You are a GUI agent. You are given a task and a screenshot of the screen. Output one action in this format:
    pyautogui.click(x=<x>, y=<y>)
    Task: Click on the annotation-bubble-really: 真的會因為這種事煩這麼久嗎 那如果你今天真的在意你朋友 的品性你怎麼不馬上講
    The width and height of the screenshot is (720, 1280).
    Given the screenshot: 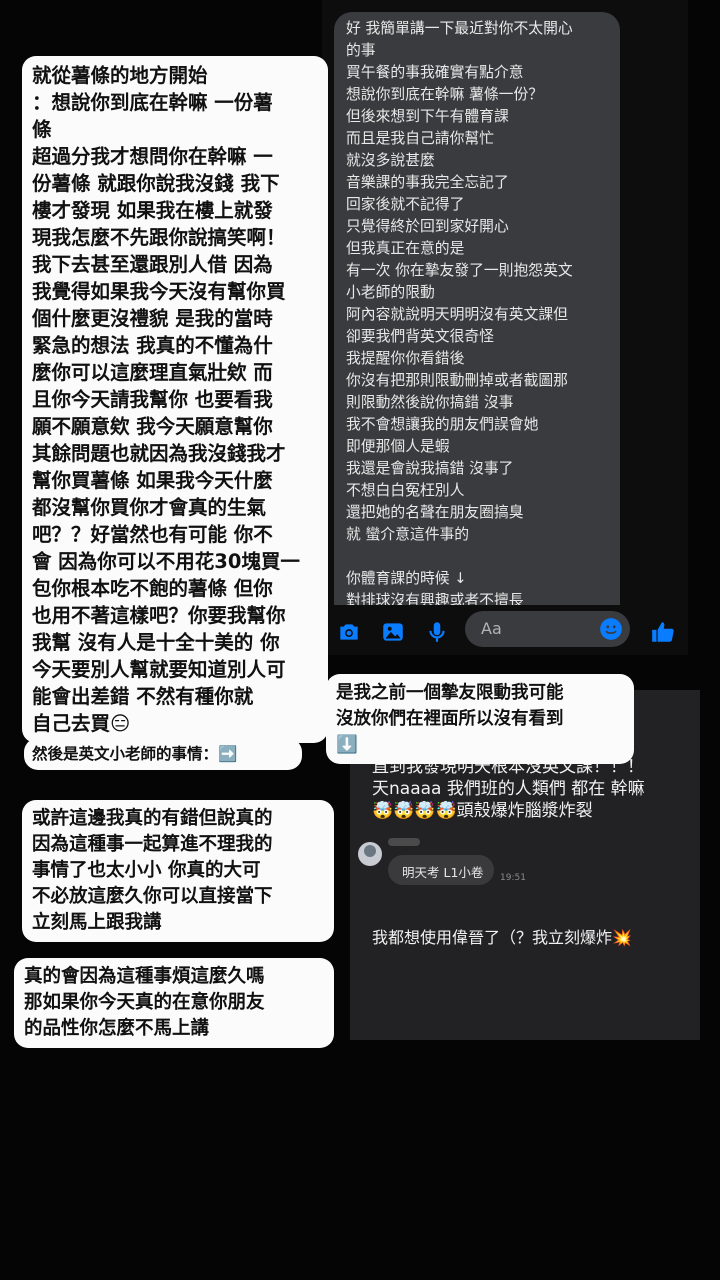 What is the action you would take?
    pyautogui.click(x=174, y=1003)
    